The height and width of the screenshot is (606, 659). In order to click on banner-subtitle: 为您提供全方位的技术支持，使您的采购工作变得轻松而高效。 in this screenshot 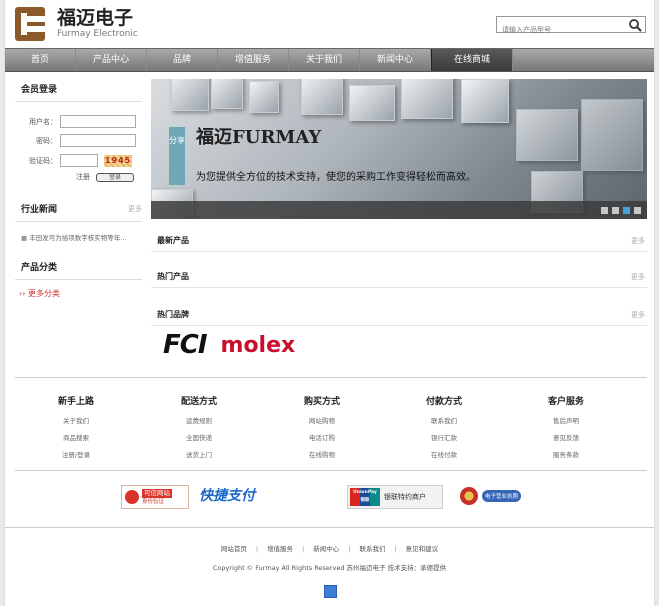, I will do `click(336, 177)`.